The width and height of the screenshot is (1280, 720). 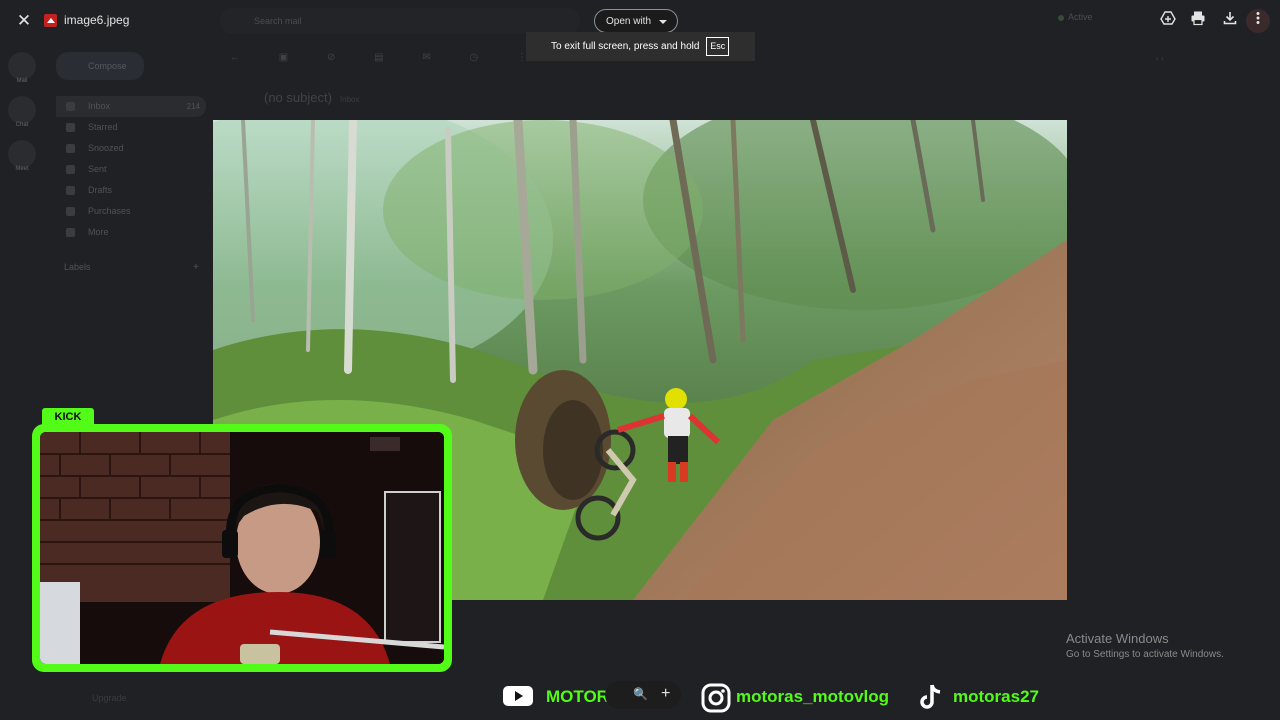 What do you see at coordinates (996, 696) in the screenshot?
I see `tiktok-handle: motoras27` at bounding box center [996, 696].